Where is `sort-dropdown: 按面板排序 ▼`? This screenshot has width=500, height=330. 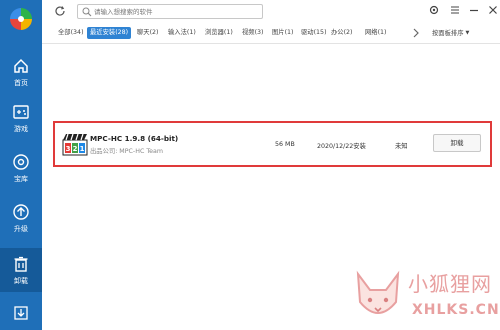 sort-dropdown: 按面板排序 ▼ is located at coordinates (450, 33).